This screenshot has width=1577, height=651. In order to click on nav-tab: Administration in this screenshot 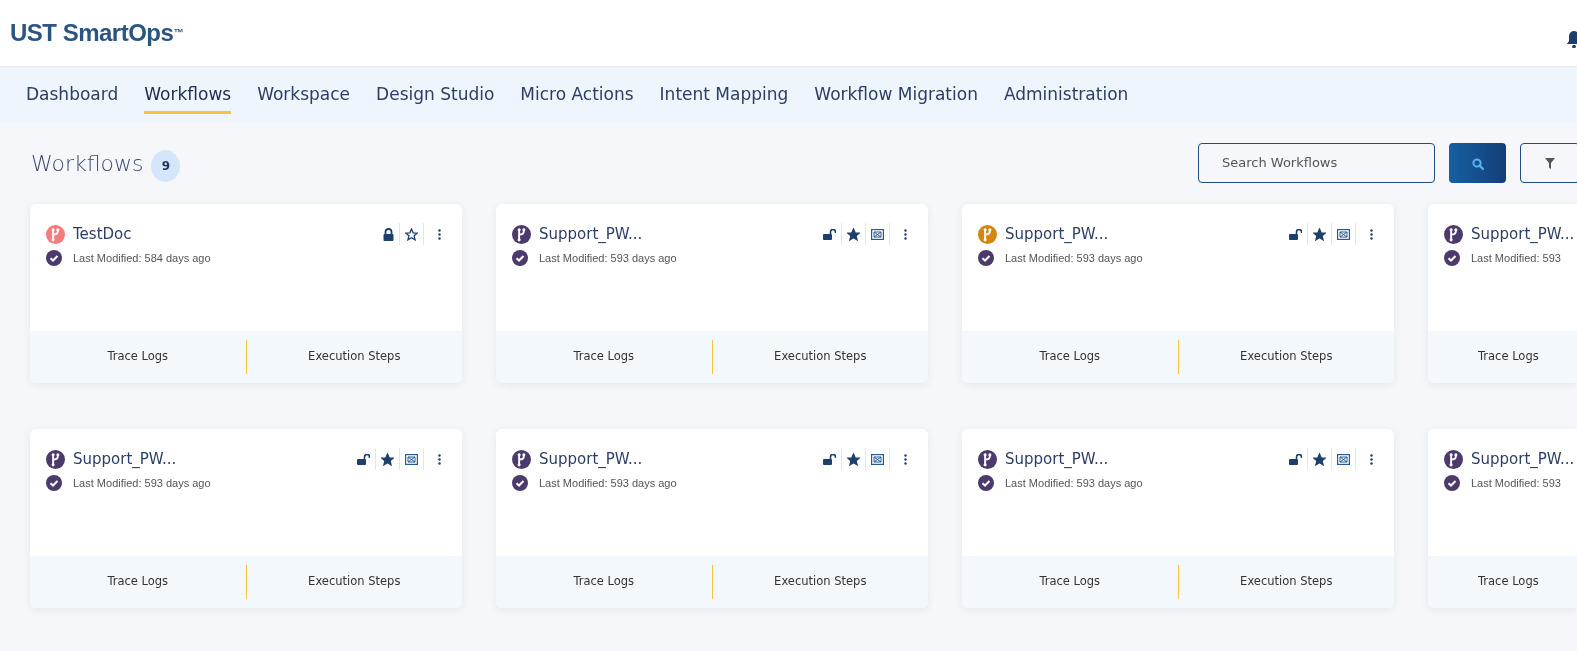, I will do `click(1066, 97)`.